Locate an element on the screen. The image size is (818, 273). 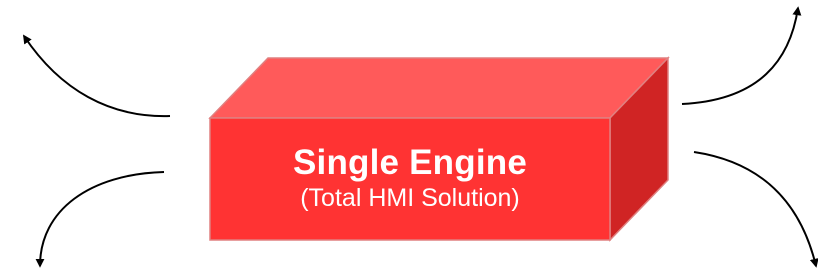
engine-block-top-face is located at coordinates (439, 88).